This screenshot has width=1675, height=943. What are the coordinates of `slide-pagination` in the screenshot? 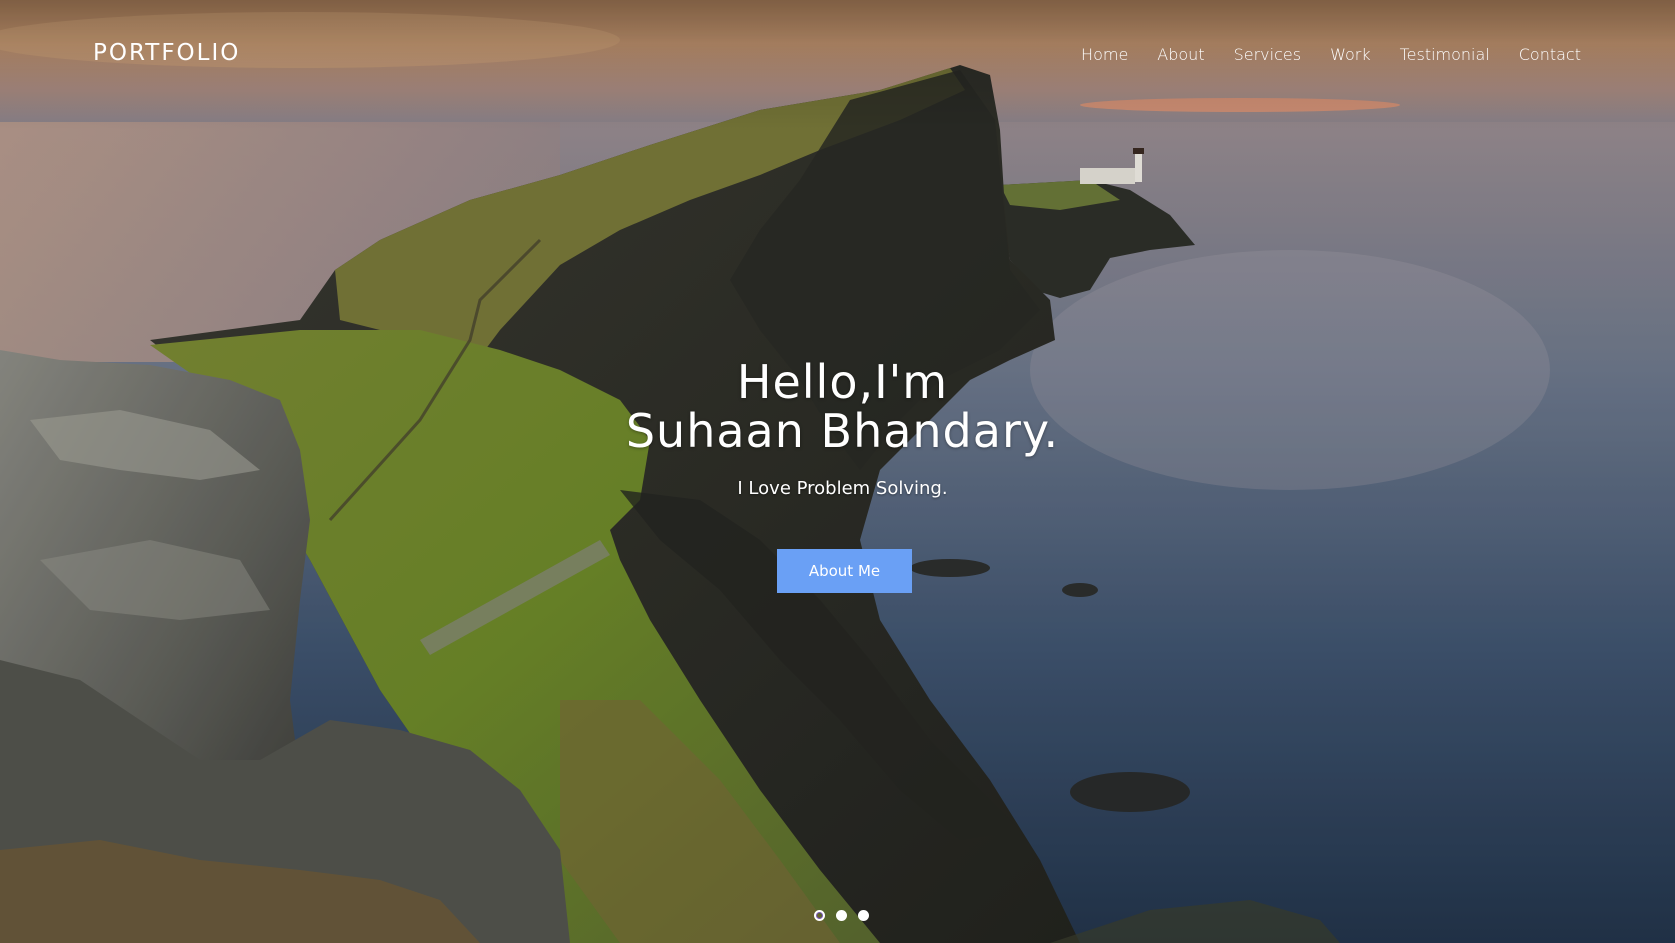 It's located at (841, 915).